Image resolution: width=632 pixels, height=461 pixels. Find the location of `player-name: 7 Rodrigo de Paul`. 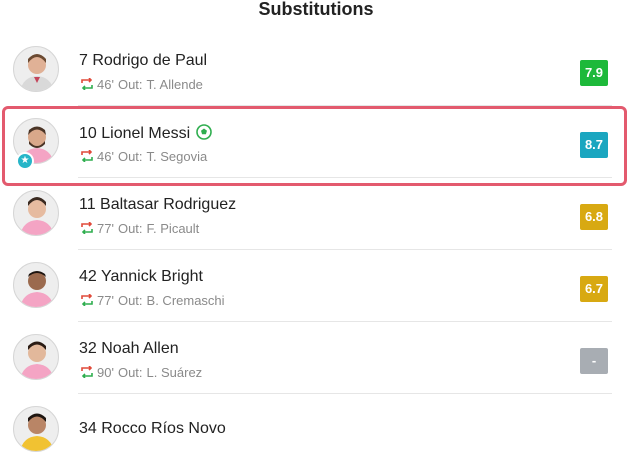

player-name: 7 Rodrigo de Paul is located at coordinates (143, 61).